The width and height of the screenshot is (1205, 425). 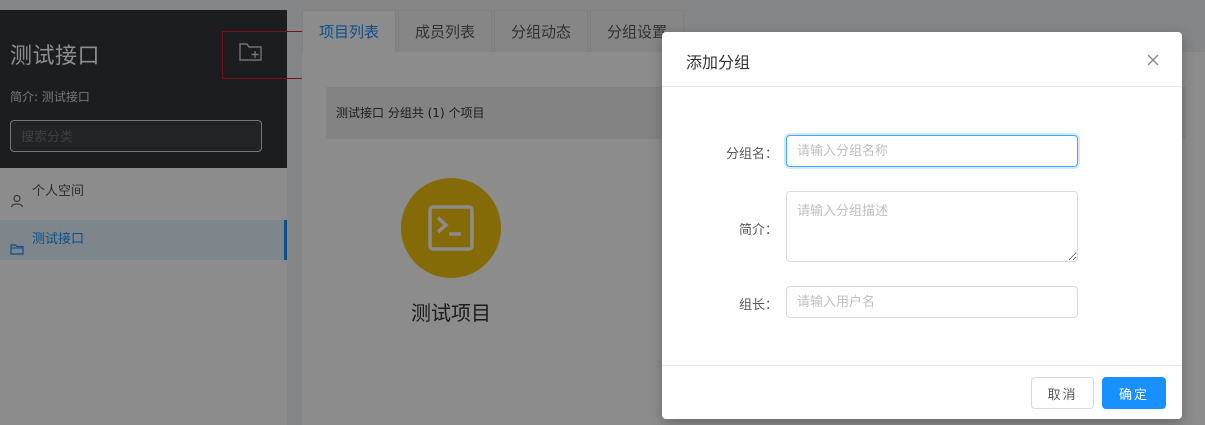 I want to click on close-icon, so click(x=1153, y=60).